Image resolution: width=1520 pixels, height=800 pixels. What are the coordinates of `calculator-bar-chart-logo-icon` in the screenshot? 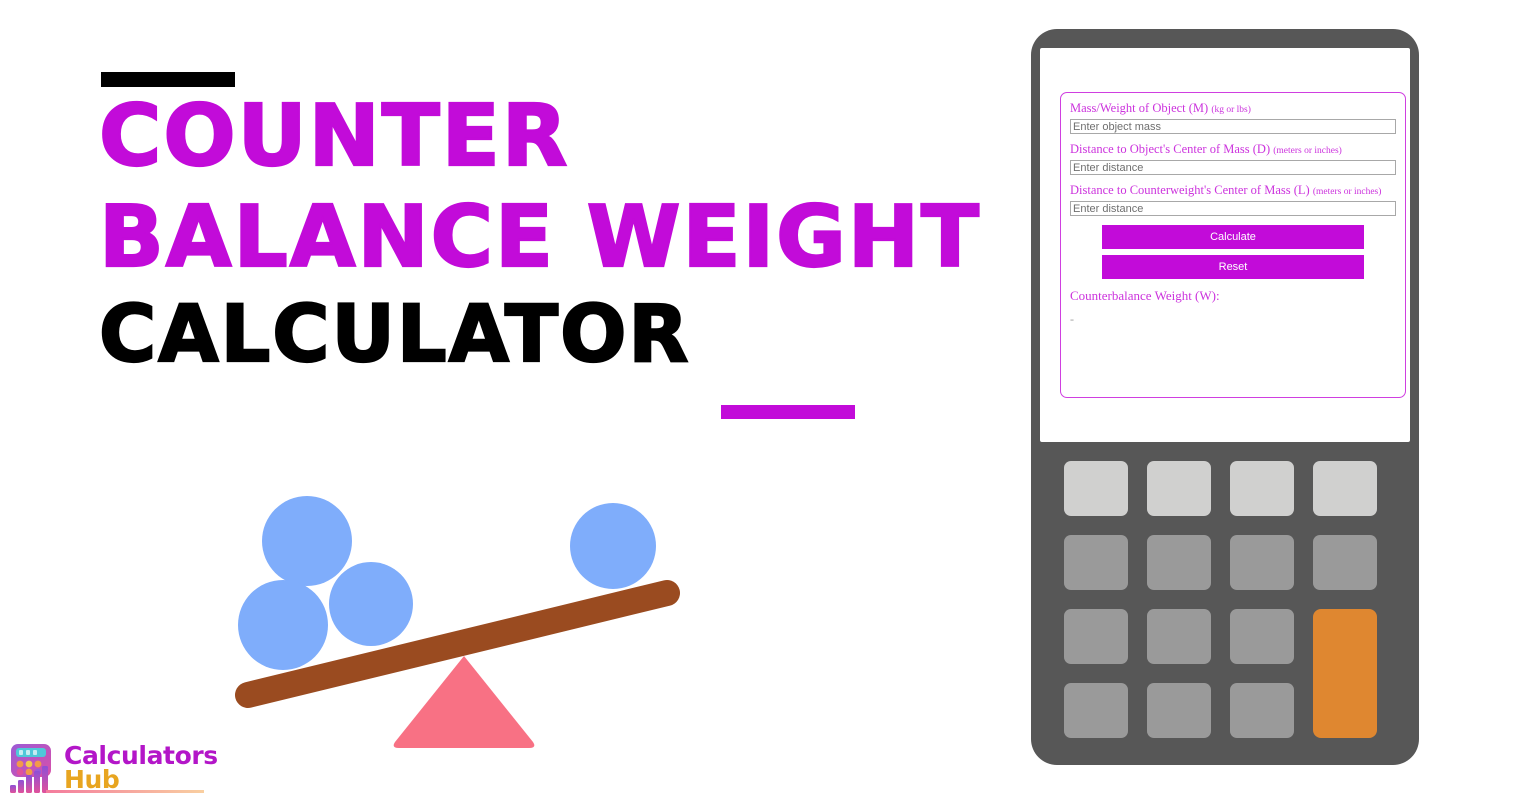 It's located at (30, 768).